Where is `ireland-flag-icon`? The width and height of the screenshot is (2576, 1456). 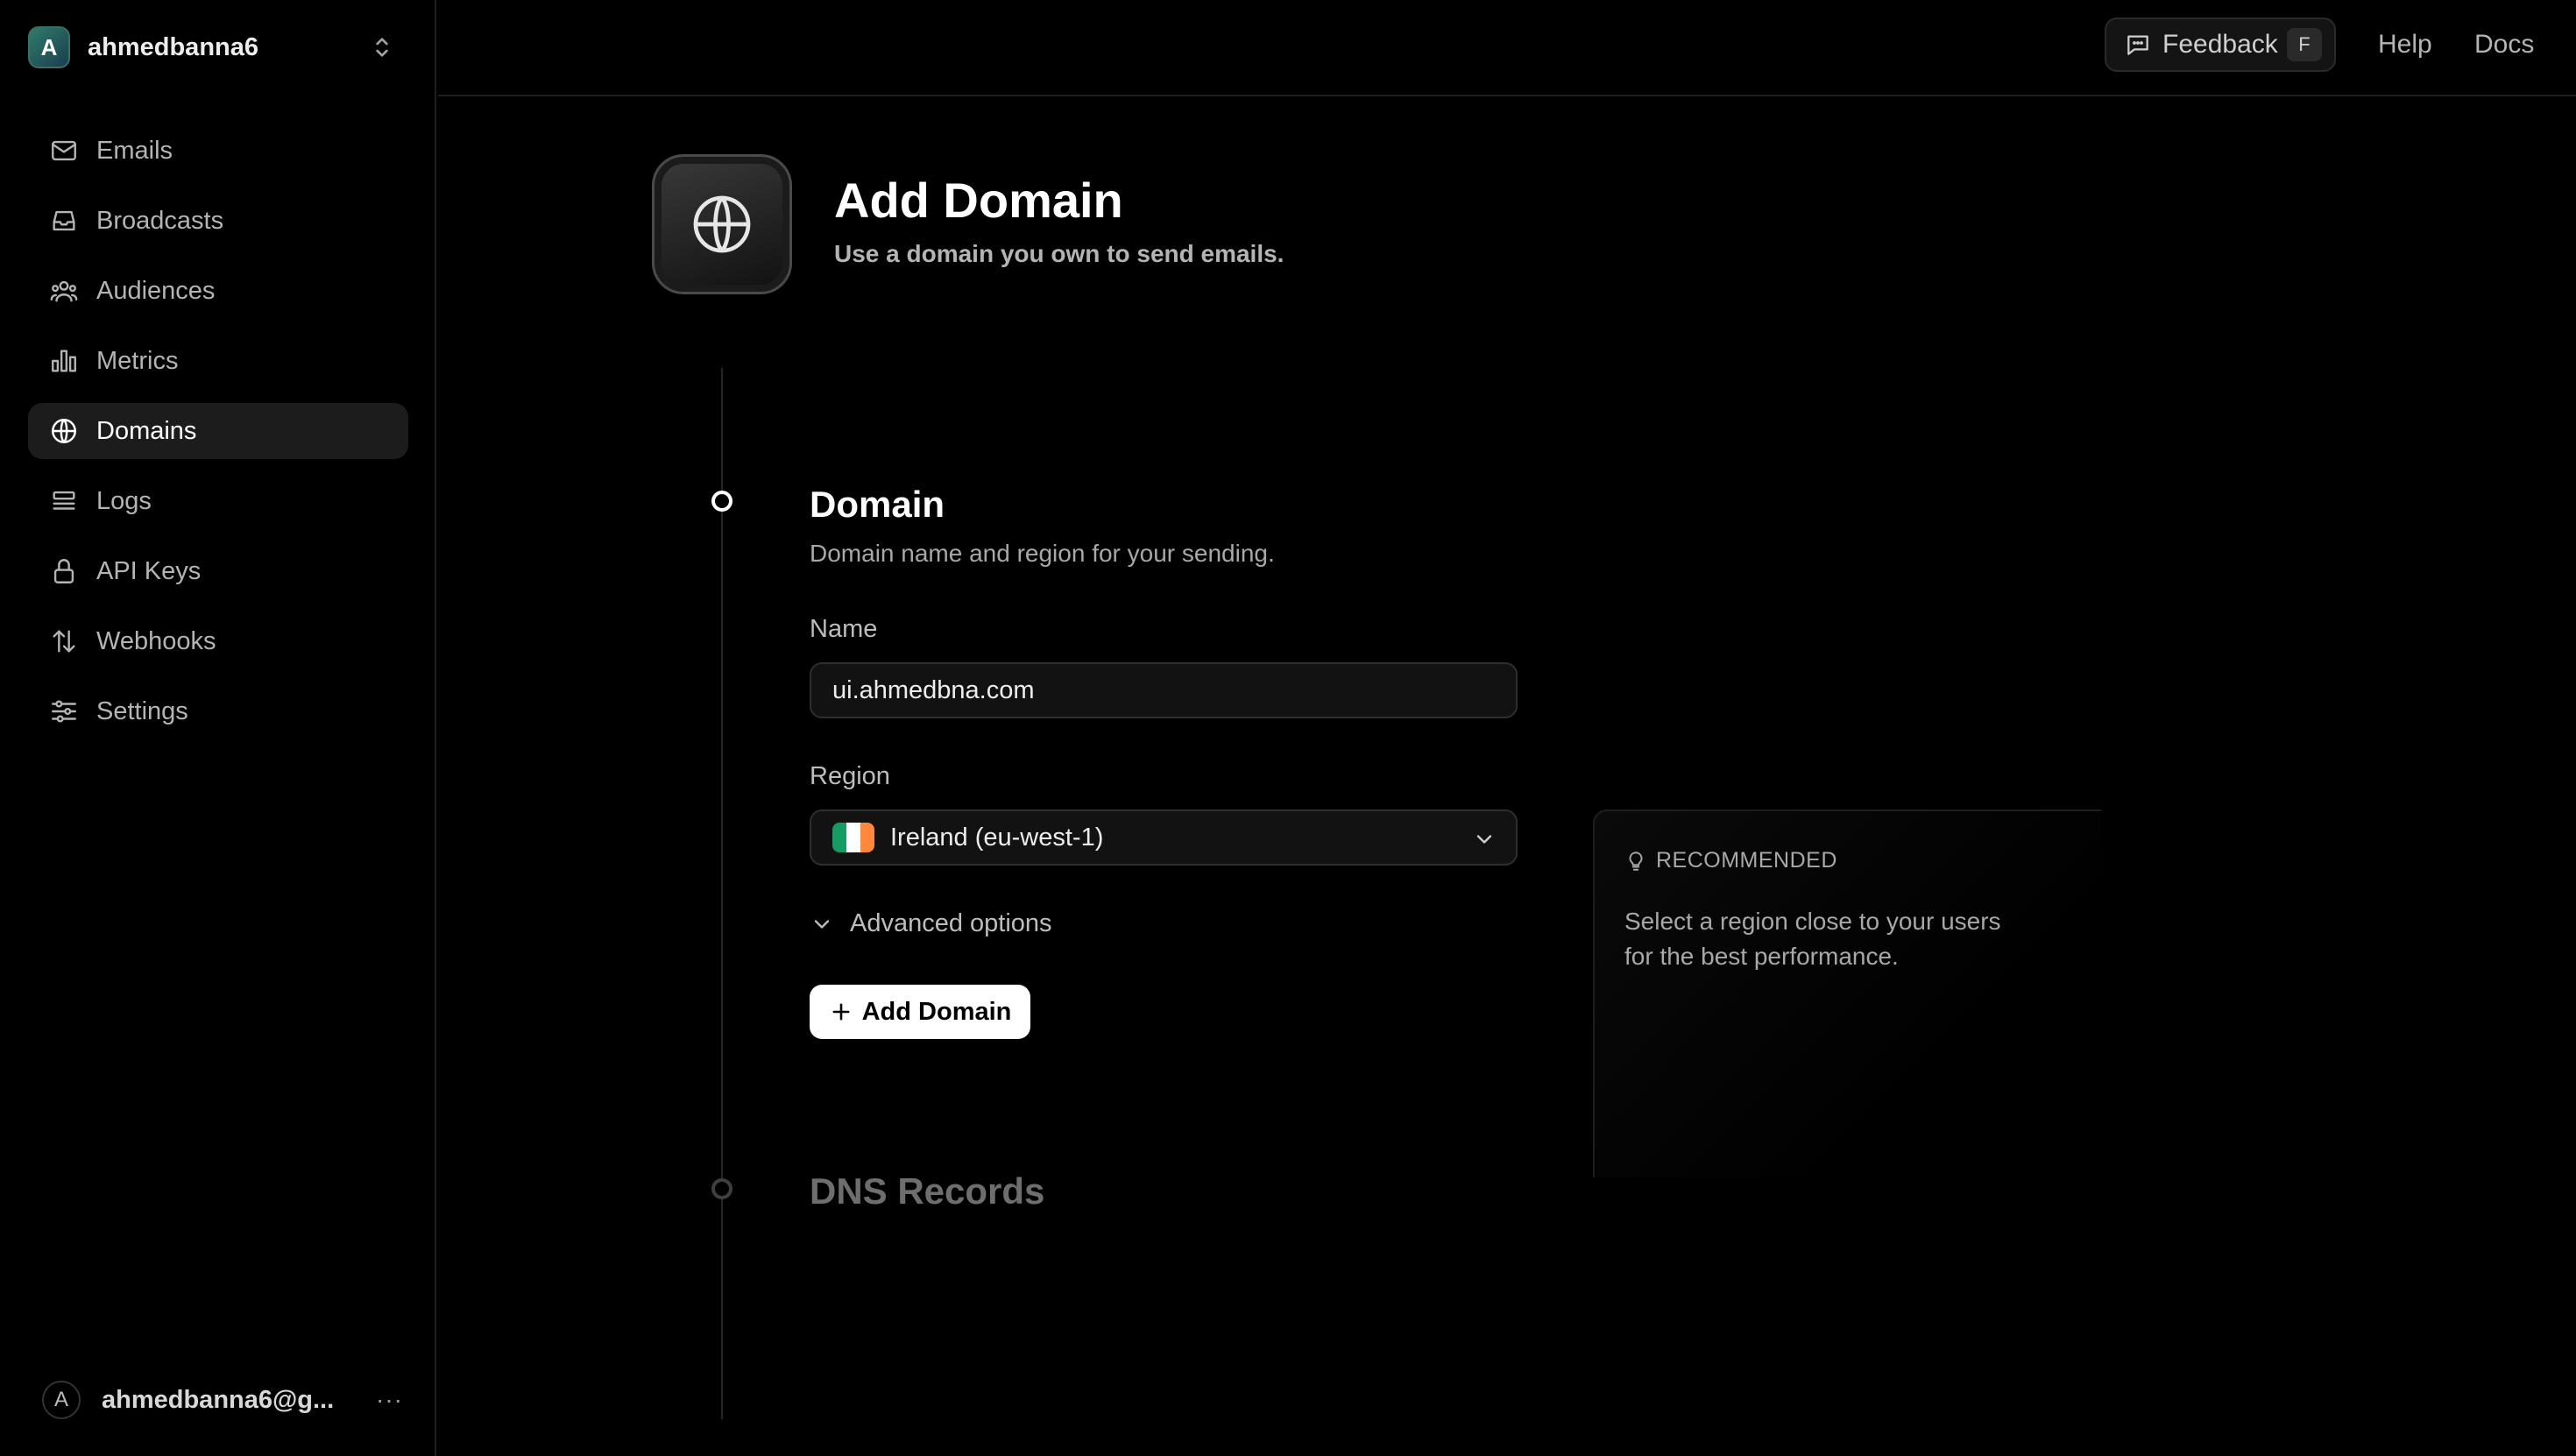
ireland-flag-icon is located at coordinates (853, 837).